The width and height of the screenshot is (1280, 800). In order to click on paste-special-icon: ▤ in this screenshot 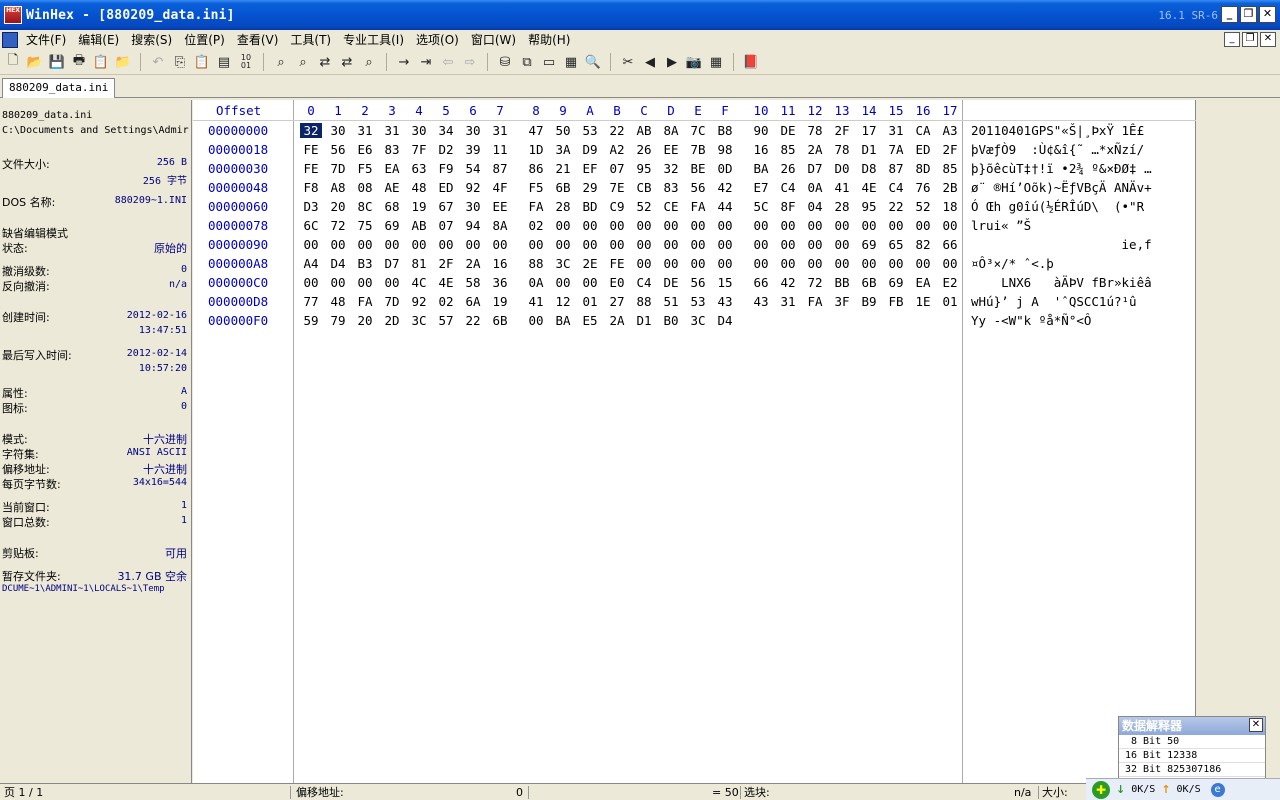, I will do `click(224, 62)`.